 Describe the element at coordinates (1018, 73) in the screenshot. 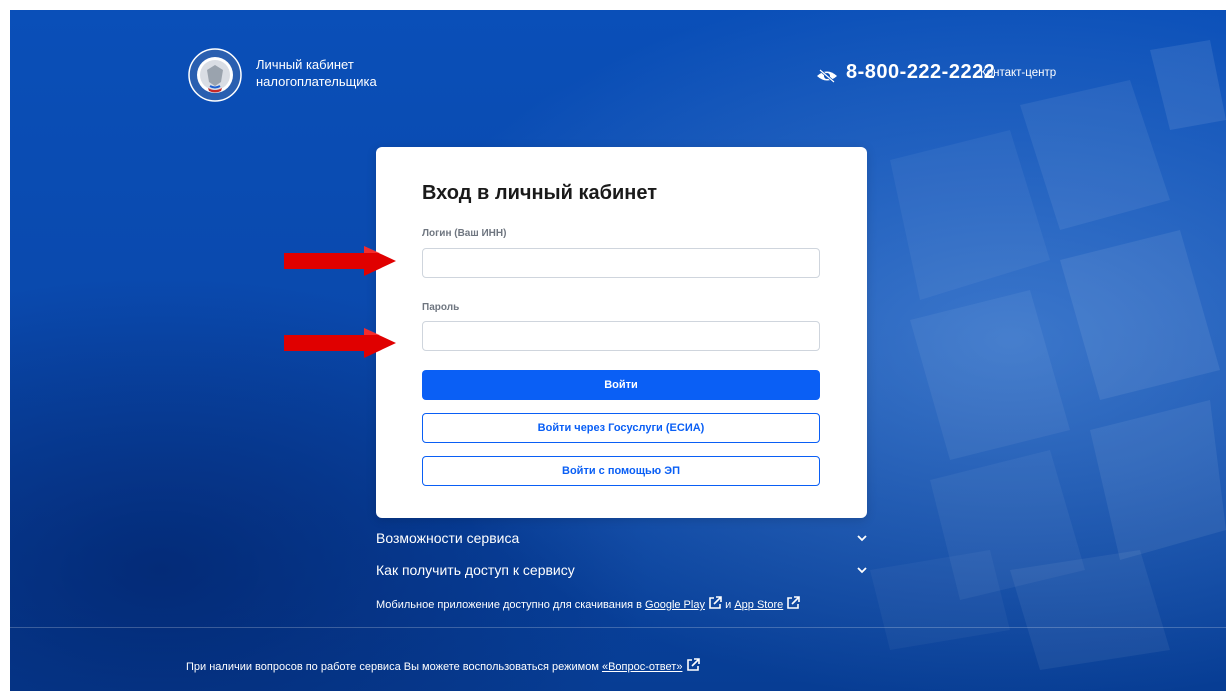

I see `contact-center-link: Контакт-центр` at that location.